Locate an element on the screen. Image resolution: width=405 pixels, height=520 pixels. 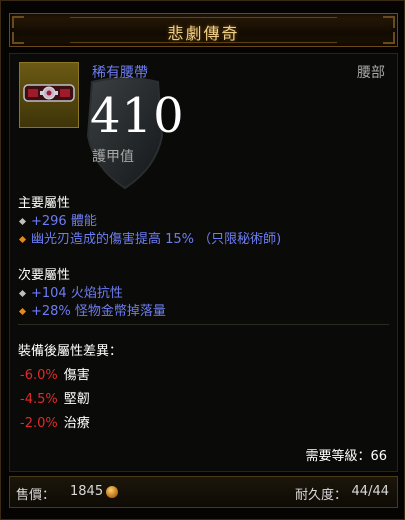
price-value: 1845 is located at coordinates (87, 491).